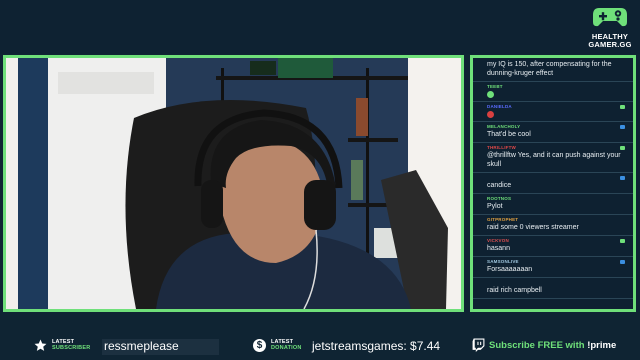  Describe the element at coordinates (553, 132) in the screenshot. I see `chat-message: MELANCHOLY That'd be cool` at that location.